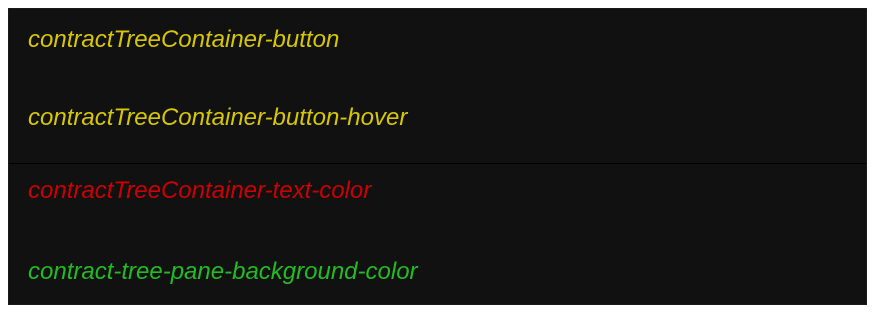 This screenshot has width=876, height=313. What do you see at coordinates (223, 271) in the screenshot?
I see `label-pane-background-color: contract-tree-pane-background-color` at bounding box center [223, 271].